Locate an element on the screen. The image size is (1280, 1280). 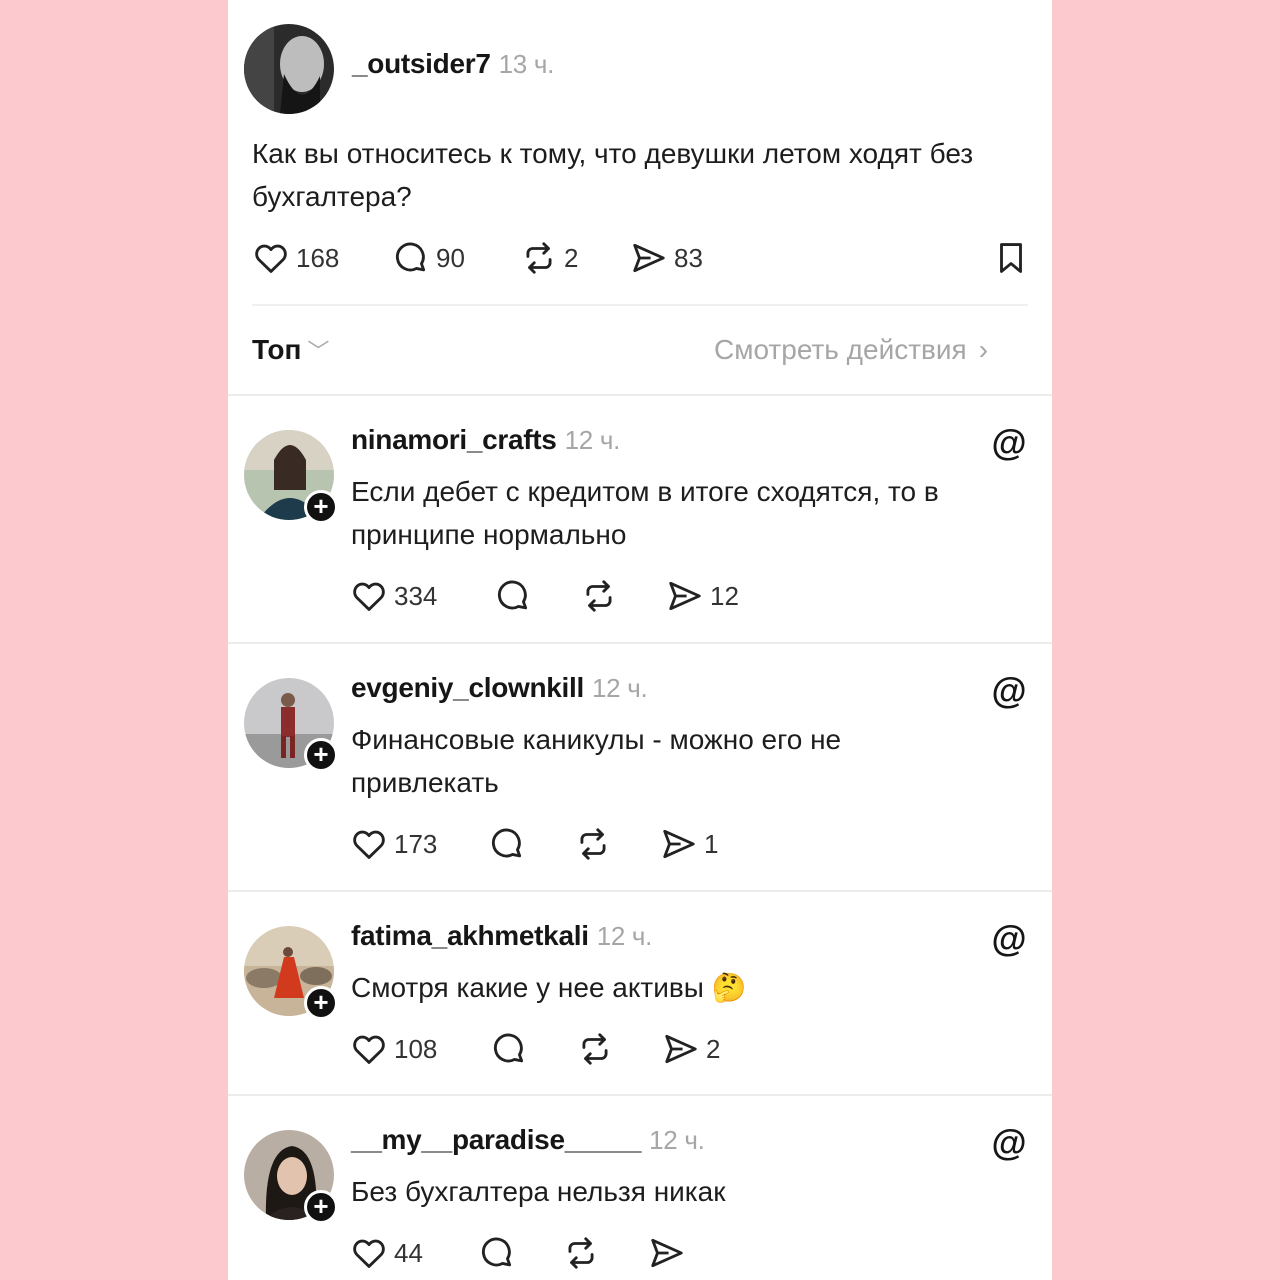
share-button is located at coordinates (670, 1253).